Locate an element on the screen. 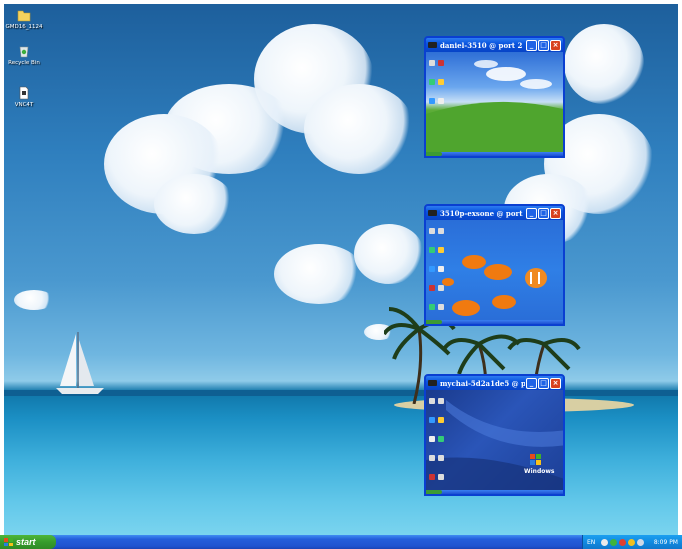  desktop-icon-label: GMD16_1124 is located at coordinates (24, 27).